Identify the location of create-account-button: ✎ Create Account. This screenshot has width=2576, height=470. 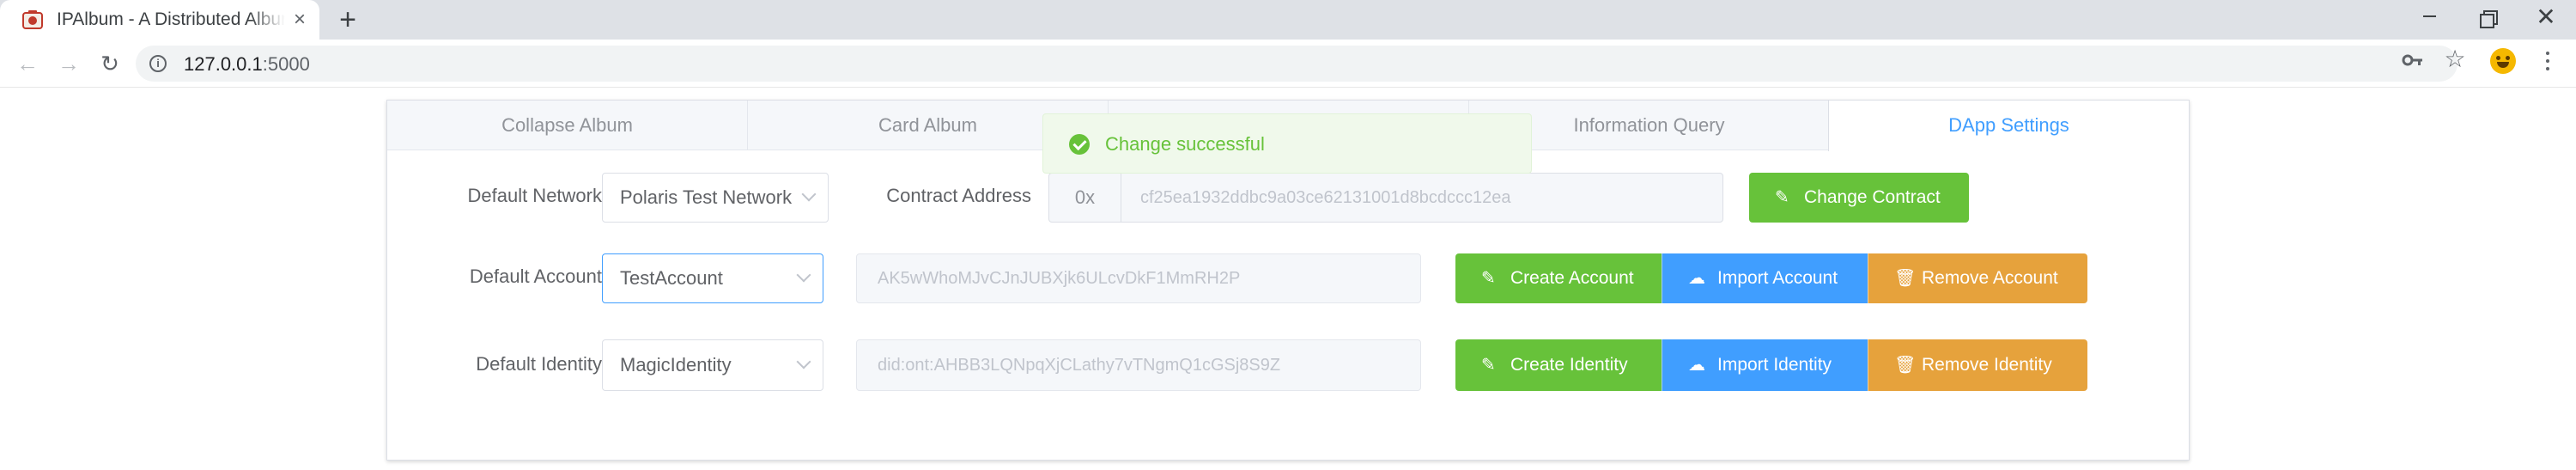
(1558, 278).